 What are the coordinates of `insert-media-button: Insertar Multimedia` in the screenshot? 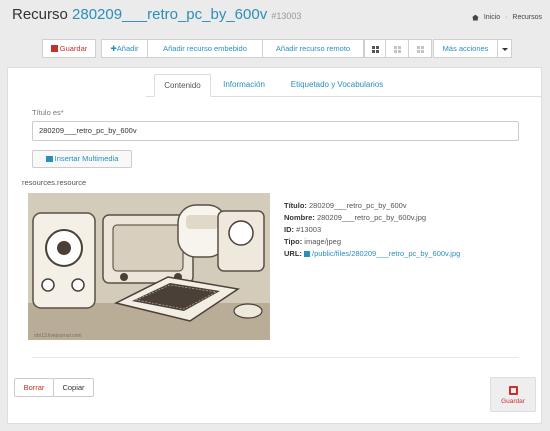 It's located at (82, 159).